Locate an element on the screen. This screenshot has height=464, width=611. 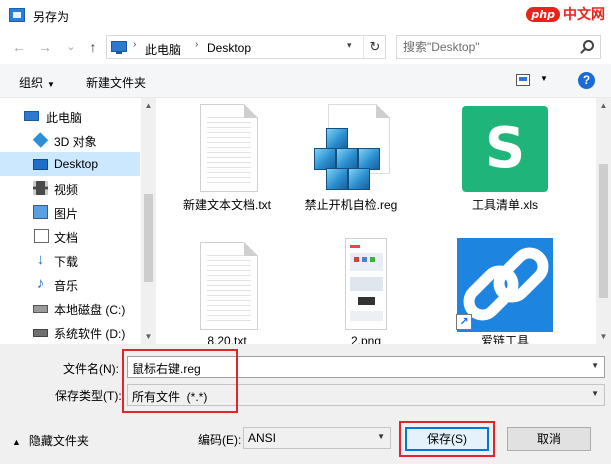
sidebar-item-documents: 文档 is located at coordinates (70, 236).